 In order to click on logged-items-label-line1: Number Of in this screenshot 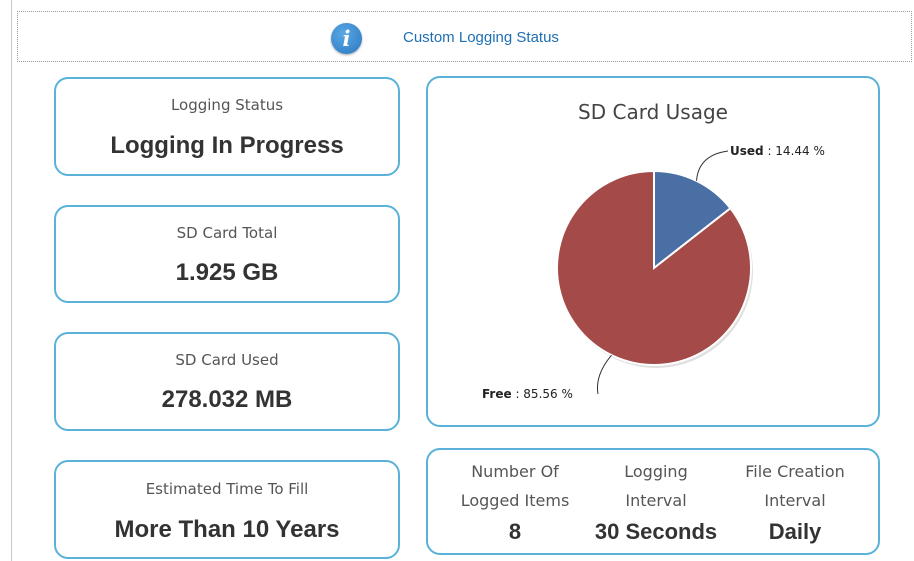, I will do `click(515, 471)`.